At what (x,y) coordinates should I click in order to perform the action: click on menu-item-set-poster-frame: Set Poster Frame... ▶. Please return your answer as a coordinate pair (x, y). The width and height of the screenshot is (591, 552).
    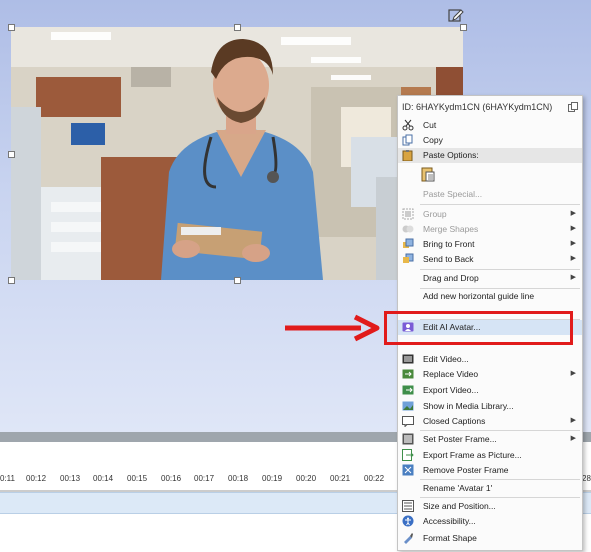
    Looking at the image, I should click on (490, 439).